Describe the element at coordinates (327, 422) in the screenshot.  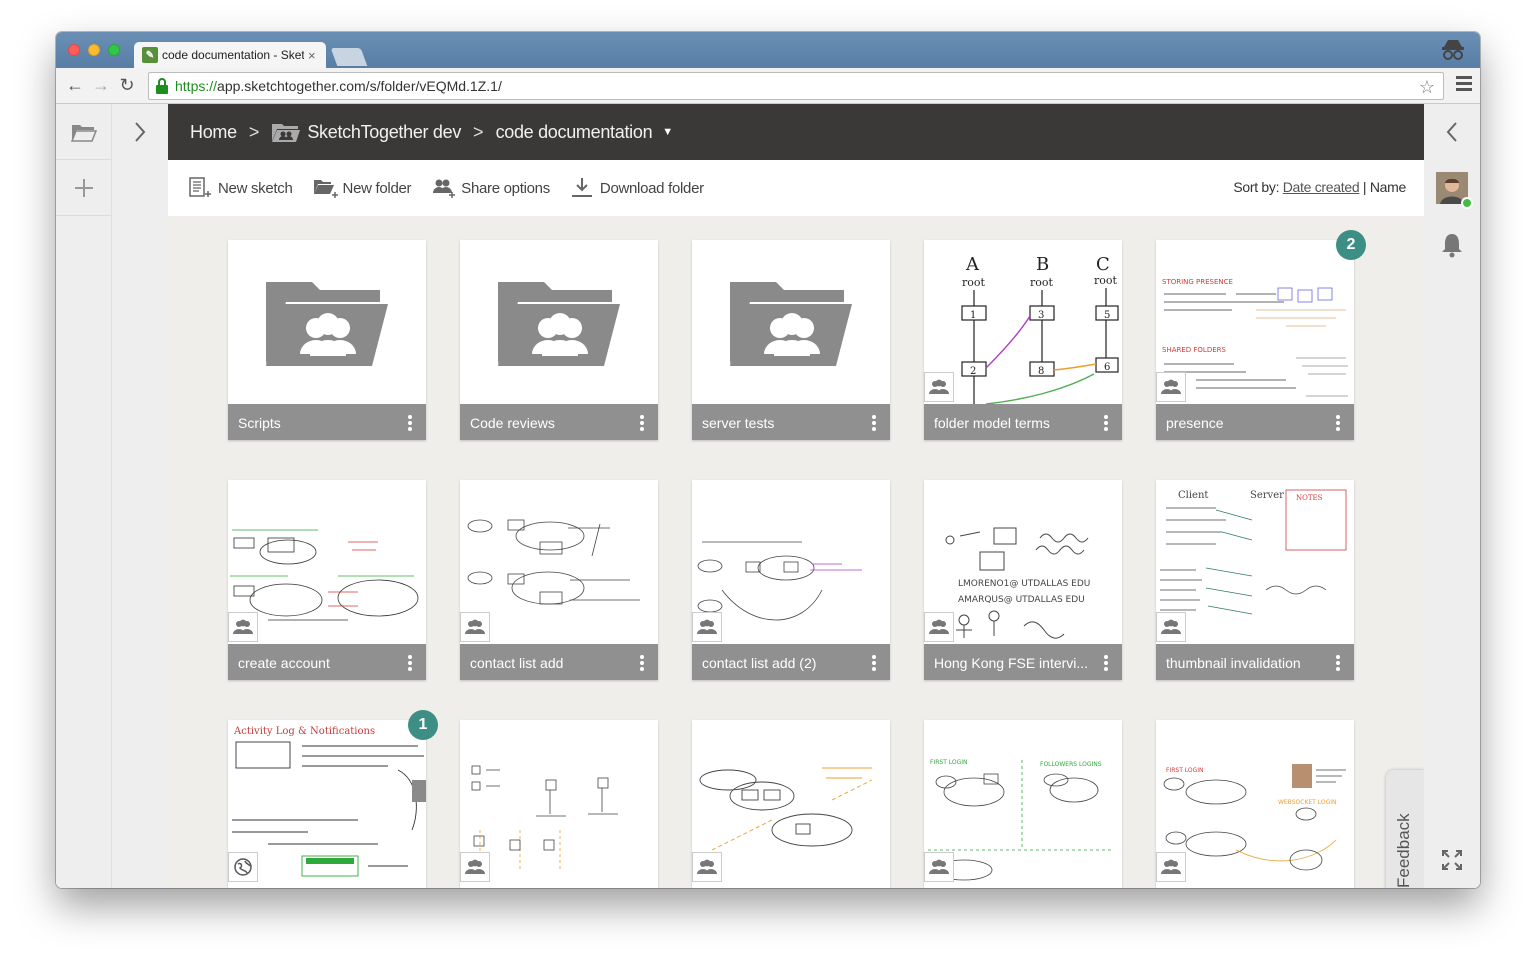
I see `card-label: Scripts` at that location.